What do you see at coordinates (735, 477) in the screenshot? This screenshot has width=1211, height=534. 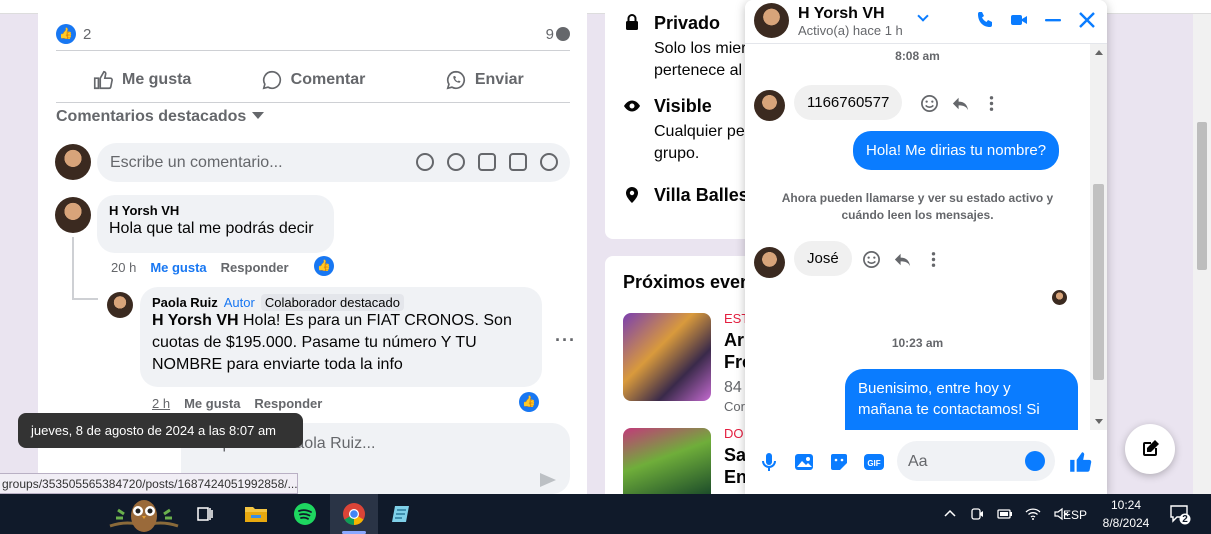 I see `event-name-line2: En` at bounding box center [735, 477].